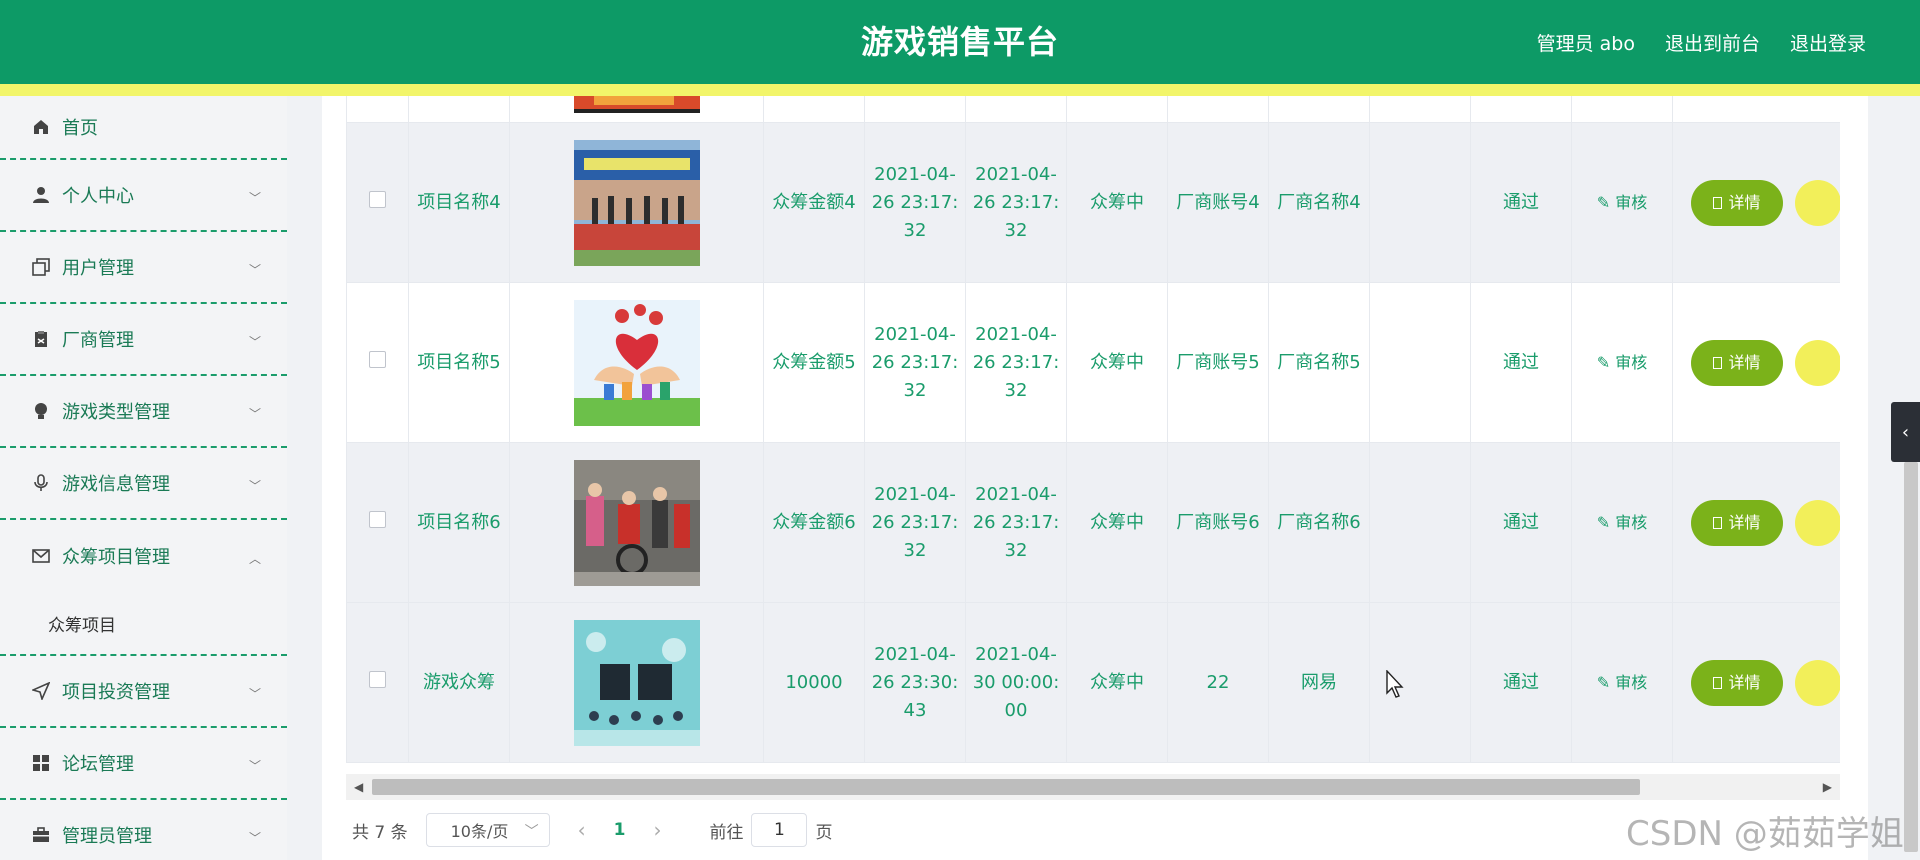 This screenshot has height=860, width=1920. Describe the element at coordinates (459, 202) in the screenshot. I see `project-name-cell: 项目名称4` at that location.